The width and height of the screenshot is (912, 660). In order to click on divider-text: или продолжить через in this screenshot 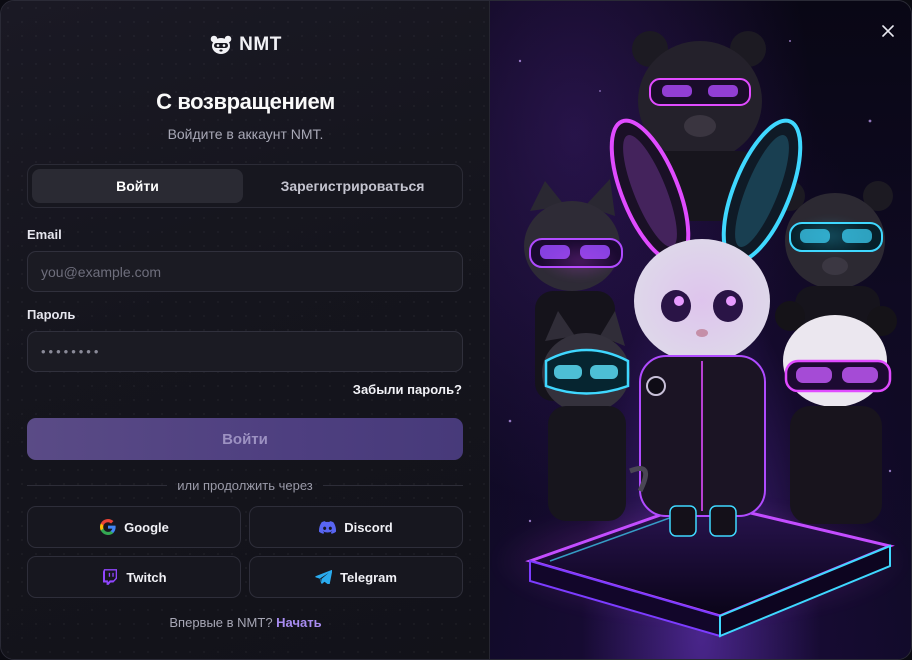, I will do `click(245, 485)`.